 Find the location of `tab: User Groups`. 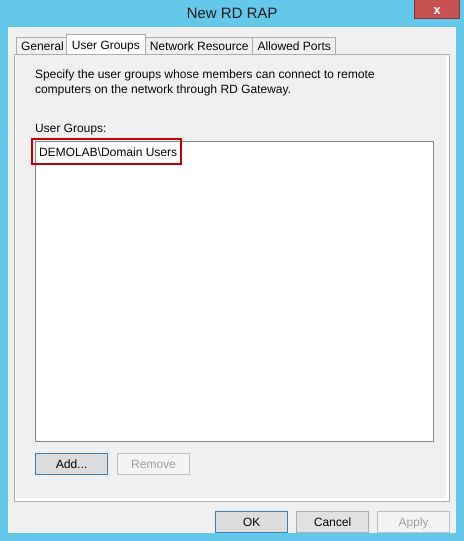

tab: User Groups is located at coordinates (106, 44).